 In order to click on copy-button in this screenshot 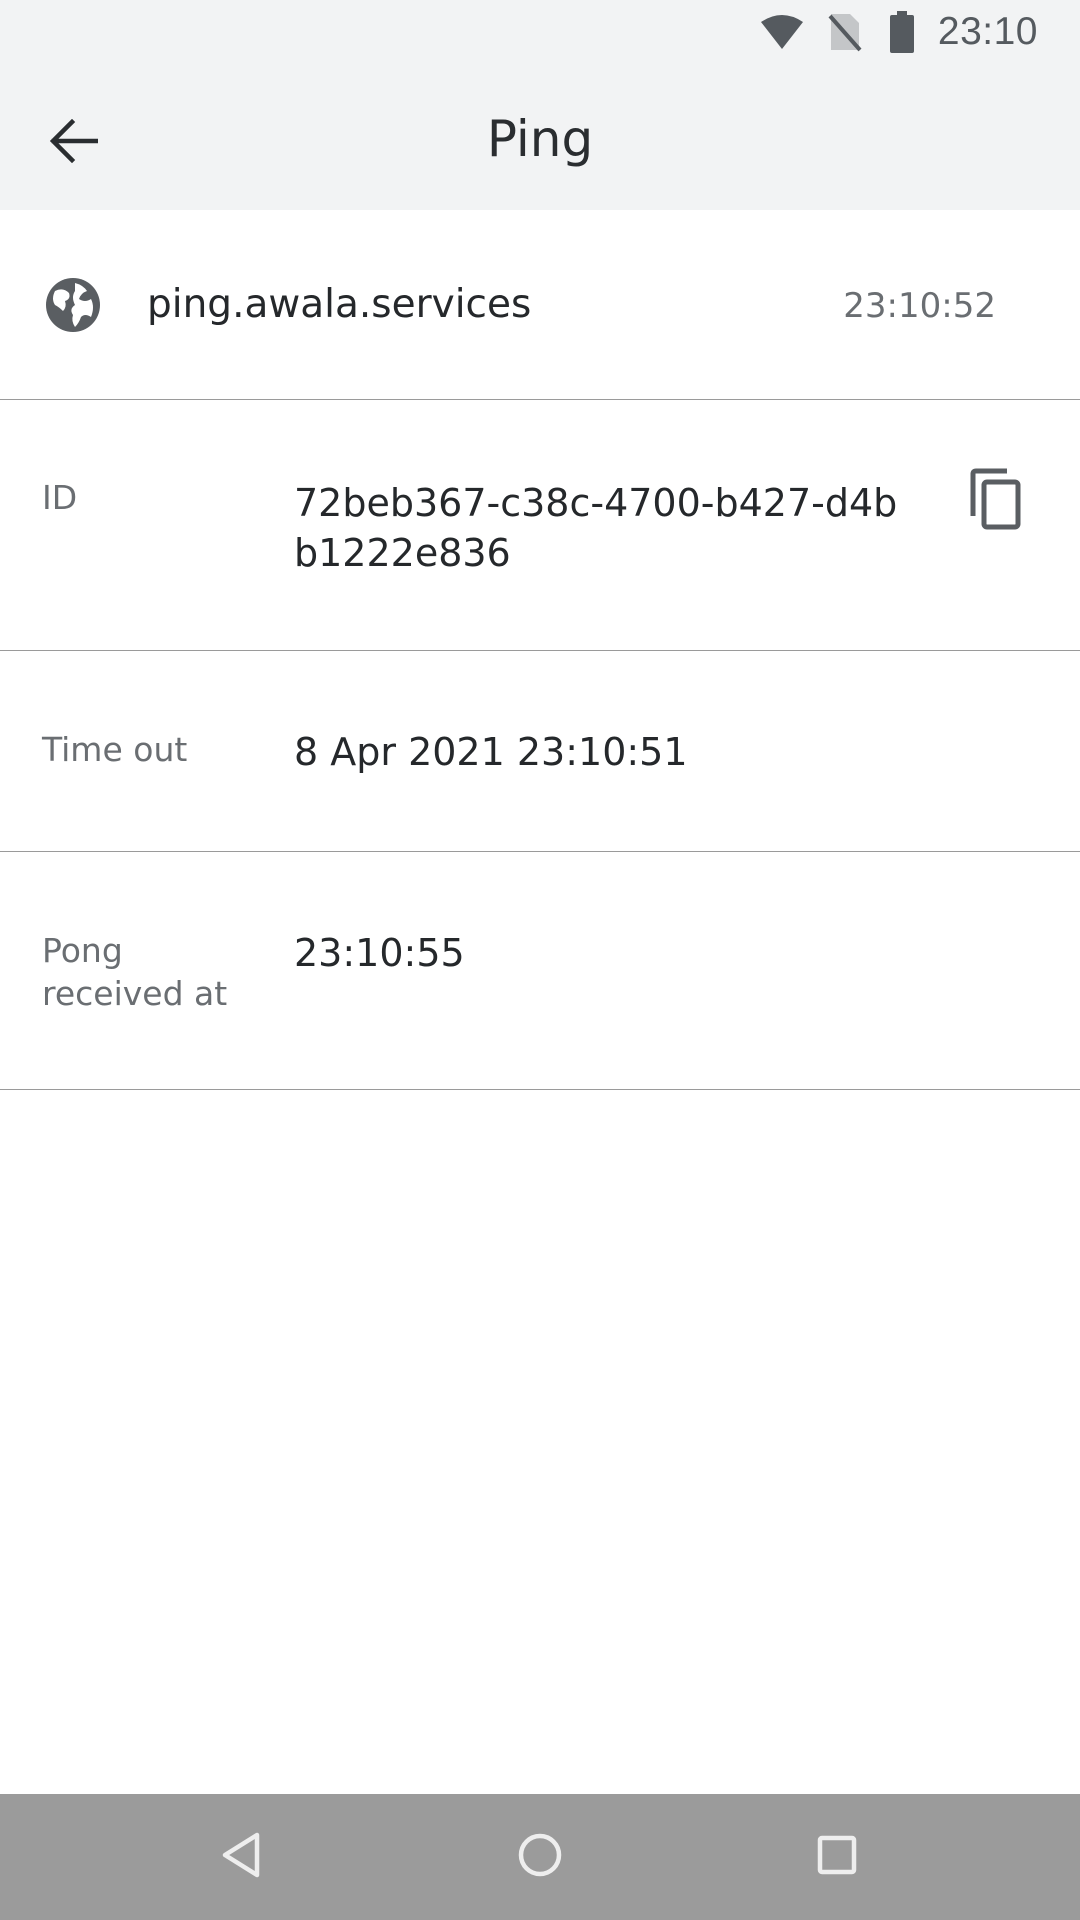, I will do `click(995, 501)`.